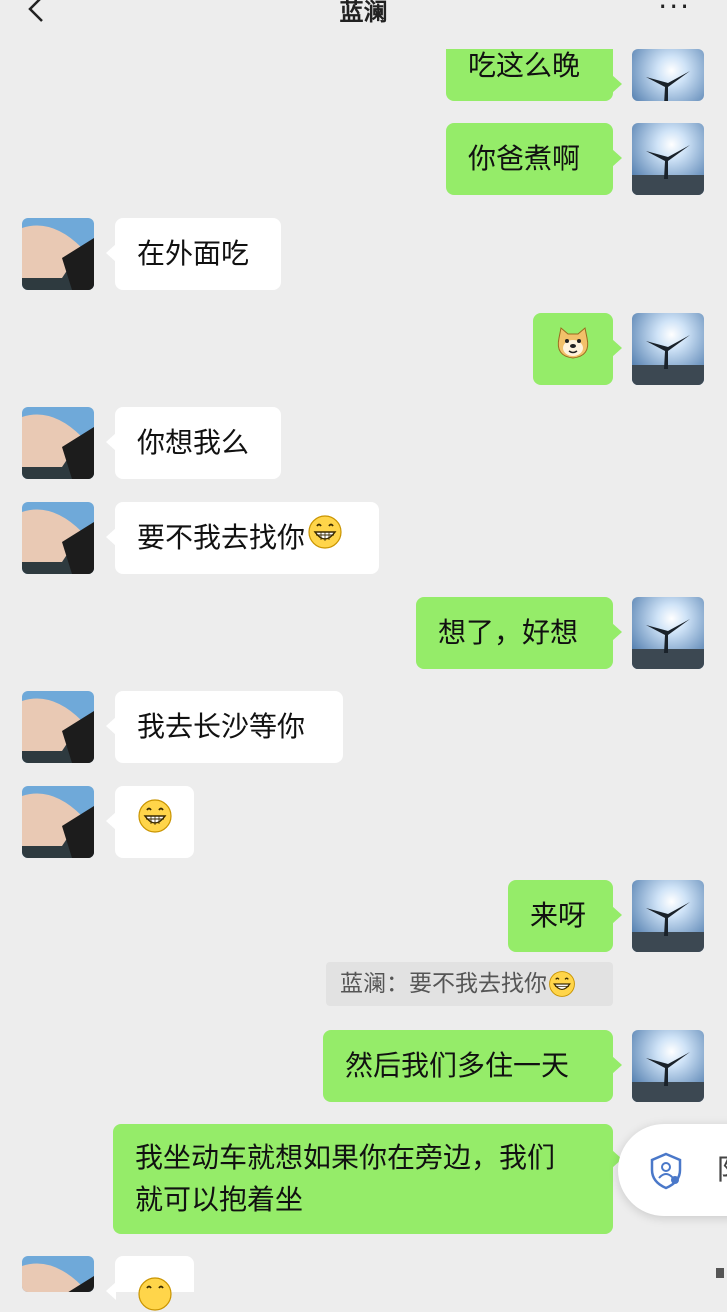 This screenshot has height=1312, width=727. I want to click on message-text-line: 就可以抱着坐, so click(219, 1199).